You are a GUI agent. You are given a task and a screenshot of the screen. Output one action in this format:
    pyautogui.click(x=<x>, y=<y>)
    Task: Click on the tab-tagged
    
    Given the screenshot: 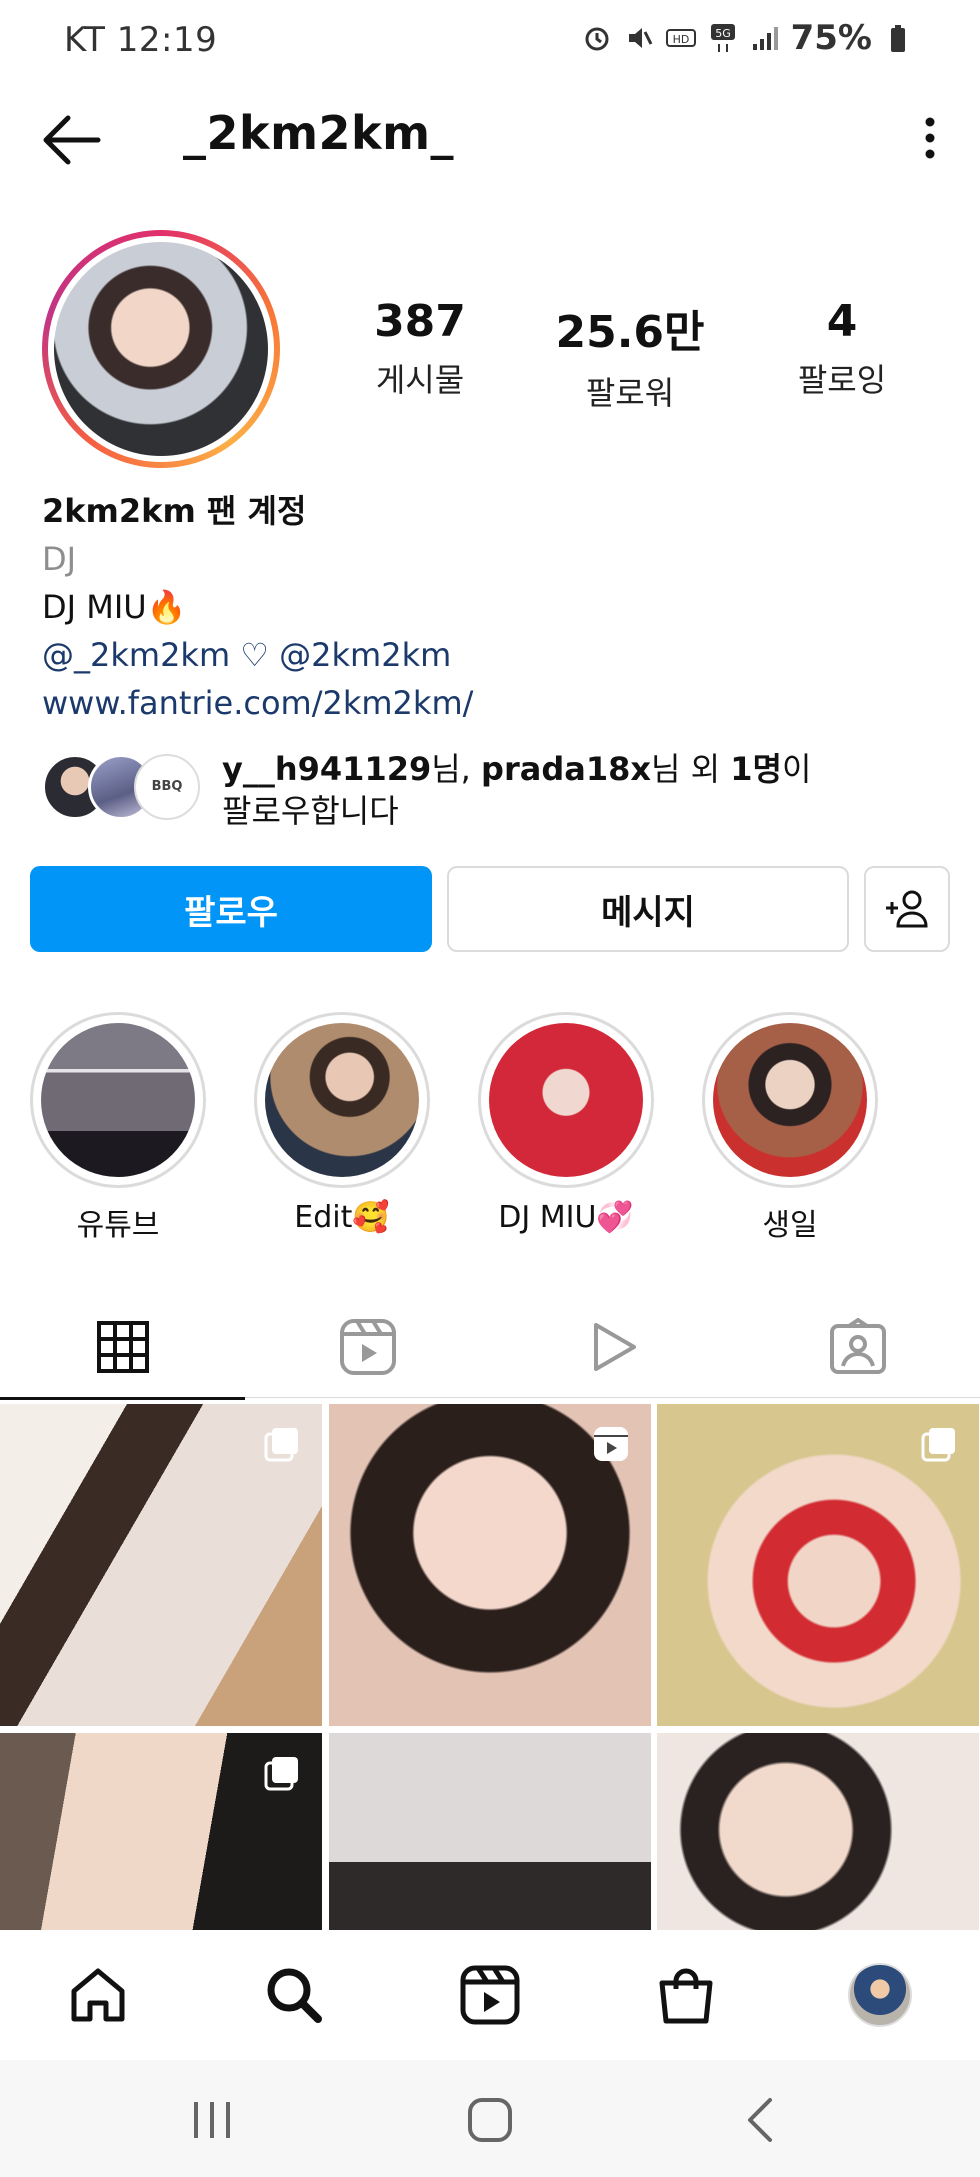 What is the action you would take?
    pyautogui.click(x=857, y=1347)
    